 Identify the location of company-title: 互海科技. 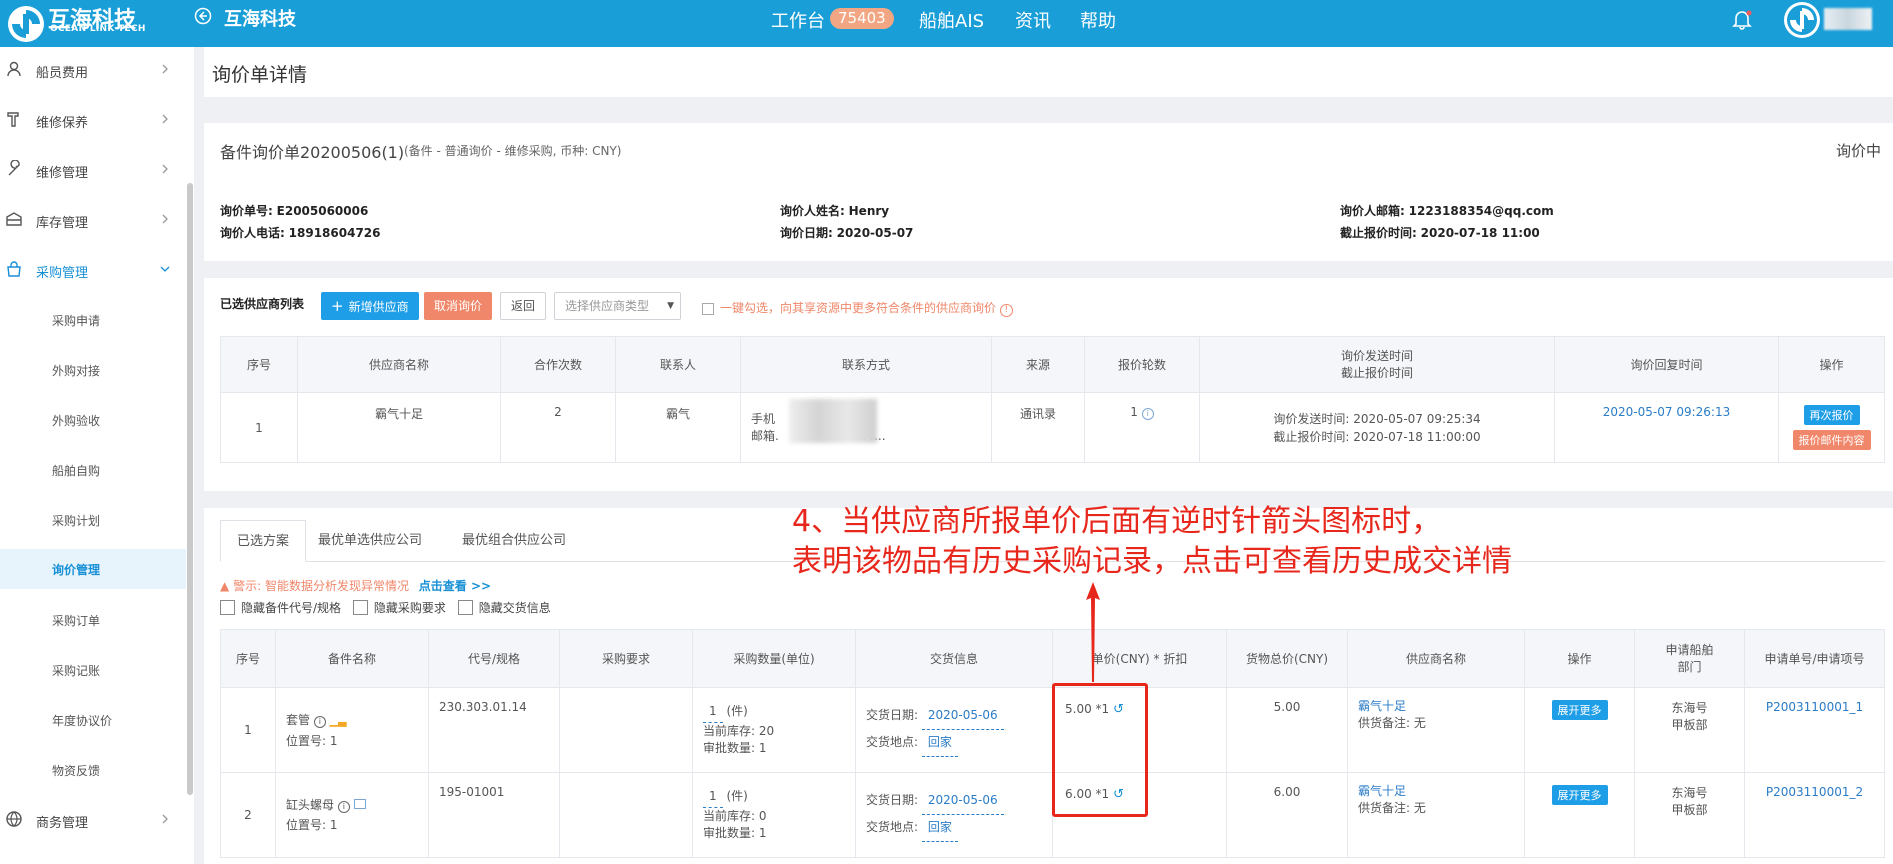
(260, 18).